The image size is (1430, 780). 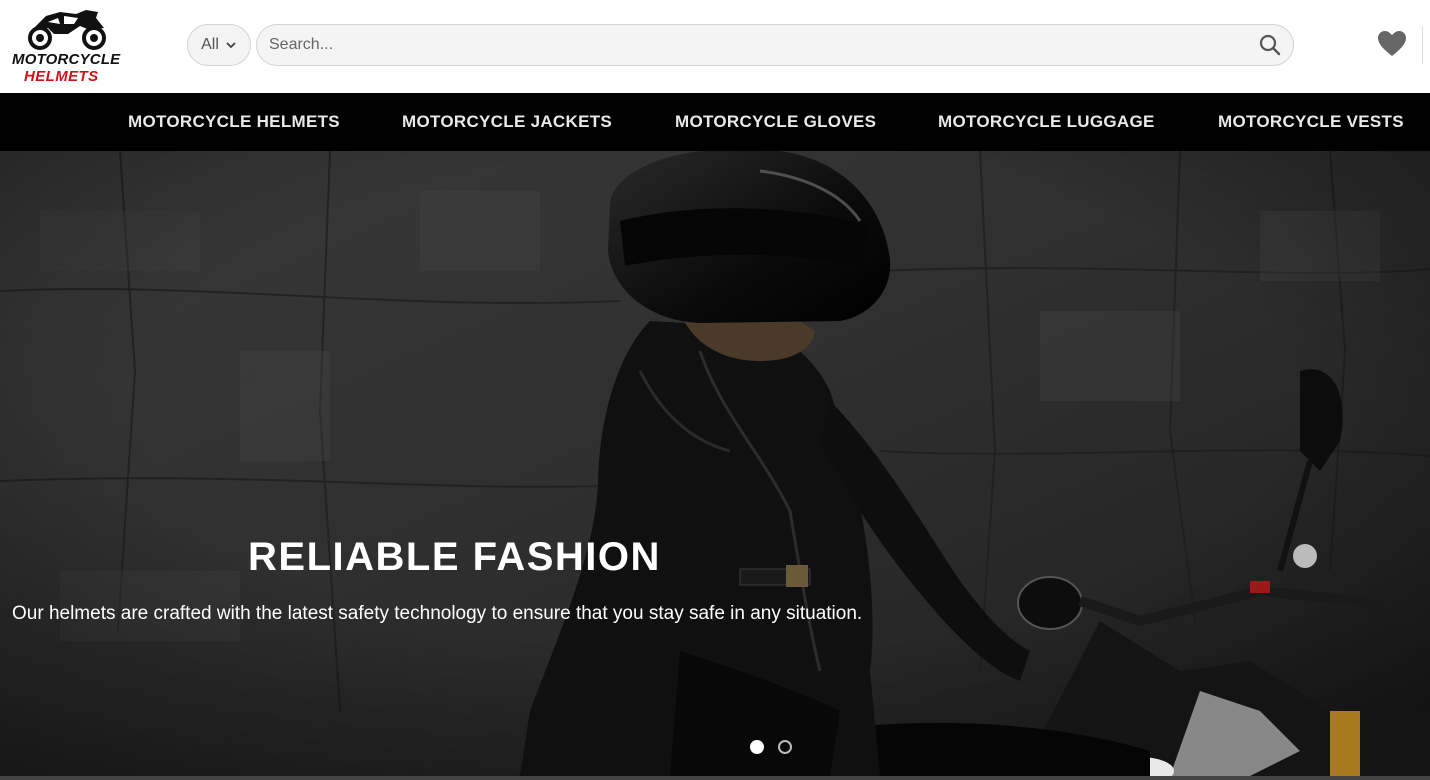 What do you see at coordinates (231, 45) in the screenshot?
I see `chevron-down-icon` at bounding box center [231, 45].